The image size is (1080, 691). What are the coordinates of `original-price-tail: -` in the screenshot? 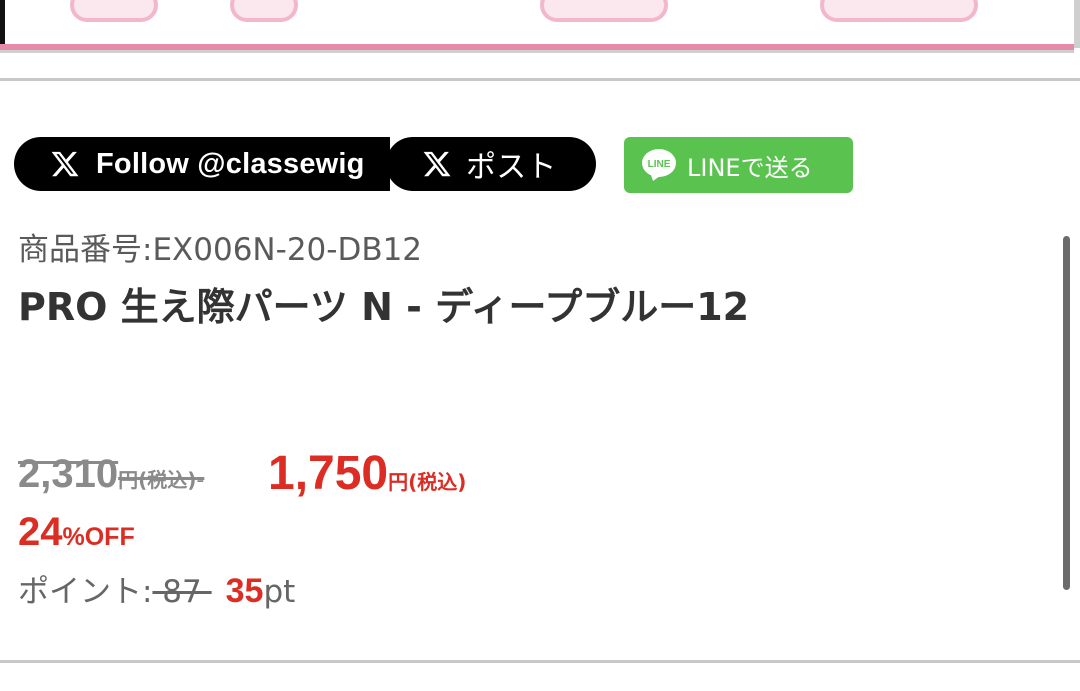 It's located at (200, 480).